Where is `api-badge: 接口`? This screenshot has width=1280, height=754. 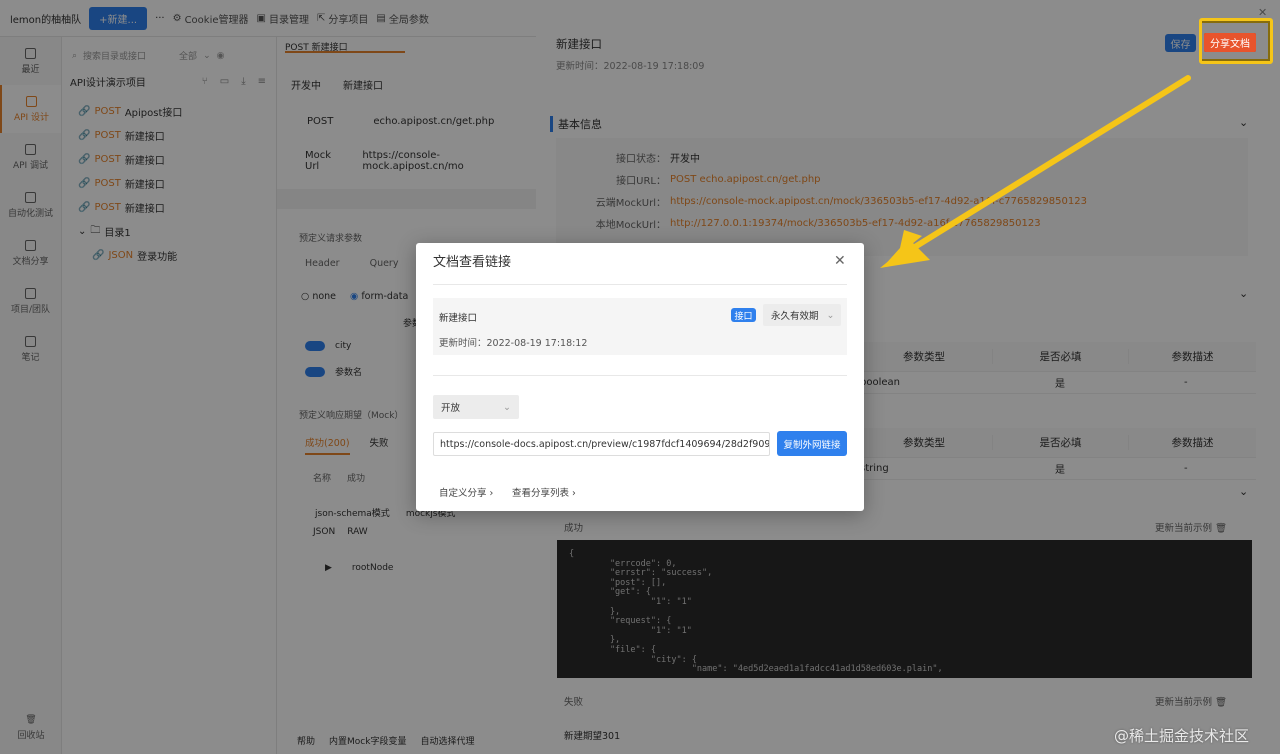
api-badge: 接口 is located at coordinates (743, 315).